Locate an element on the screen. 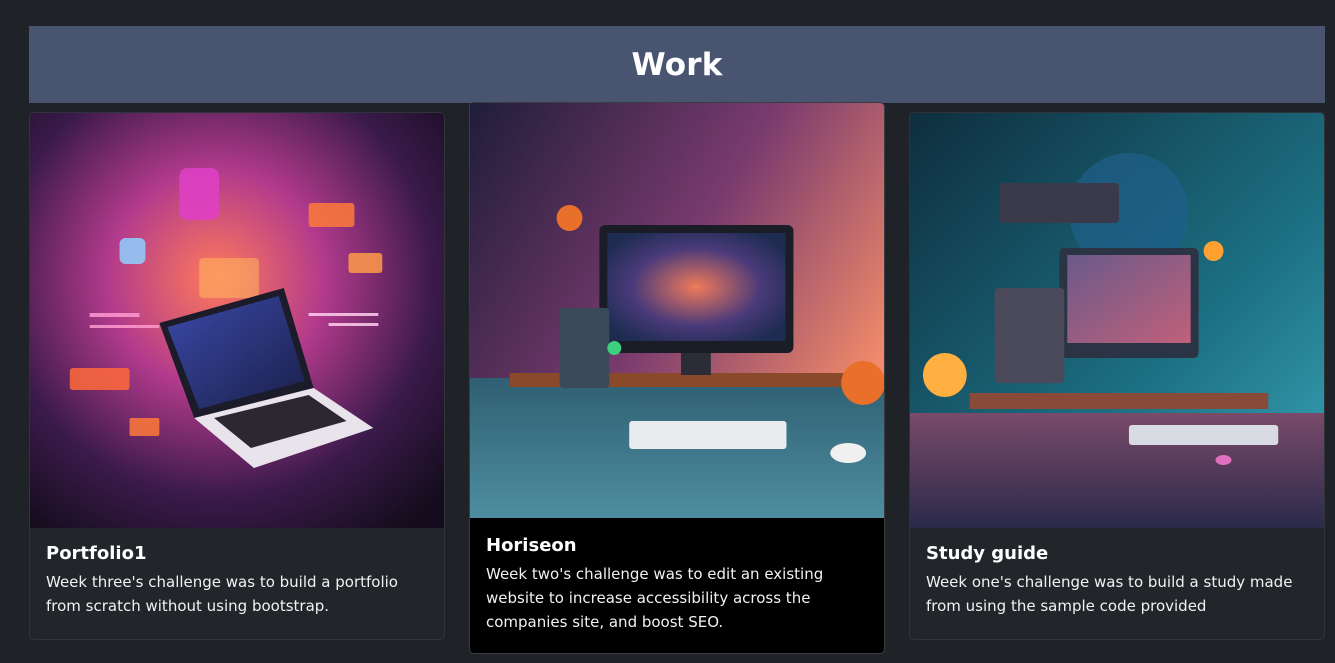  work-header-banner: Work is located at coordinates (677, 64).